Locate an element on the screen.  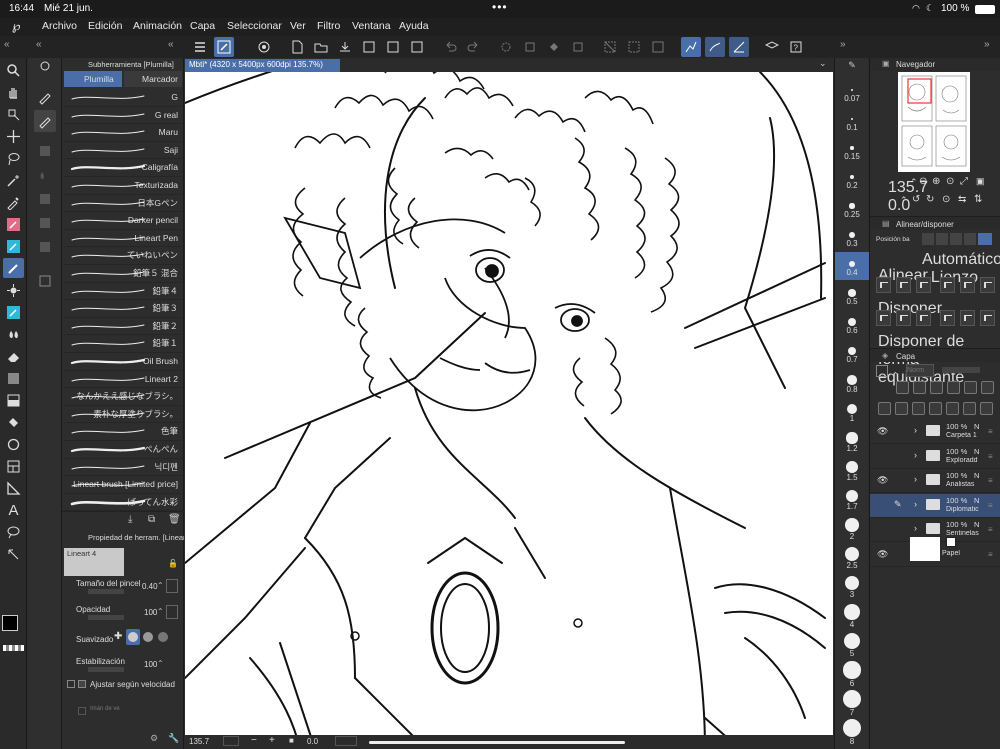
menu-animacion: Animación is located at coordinates (157, 26).